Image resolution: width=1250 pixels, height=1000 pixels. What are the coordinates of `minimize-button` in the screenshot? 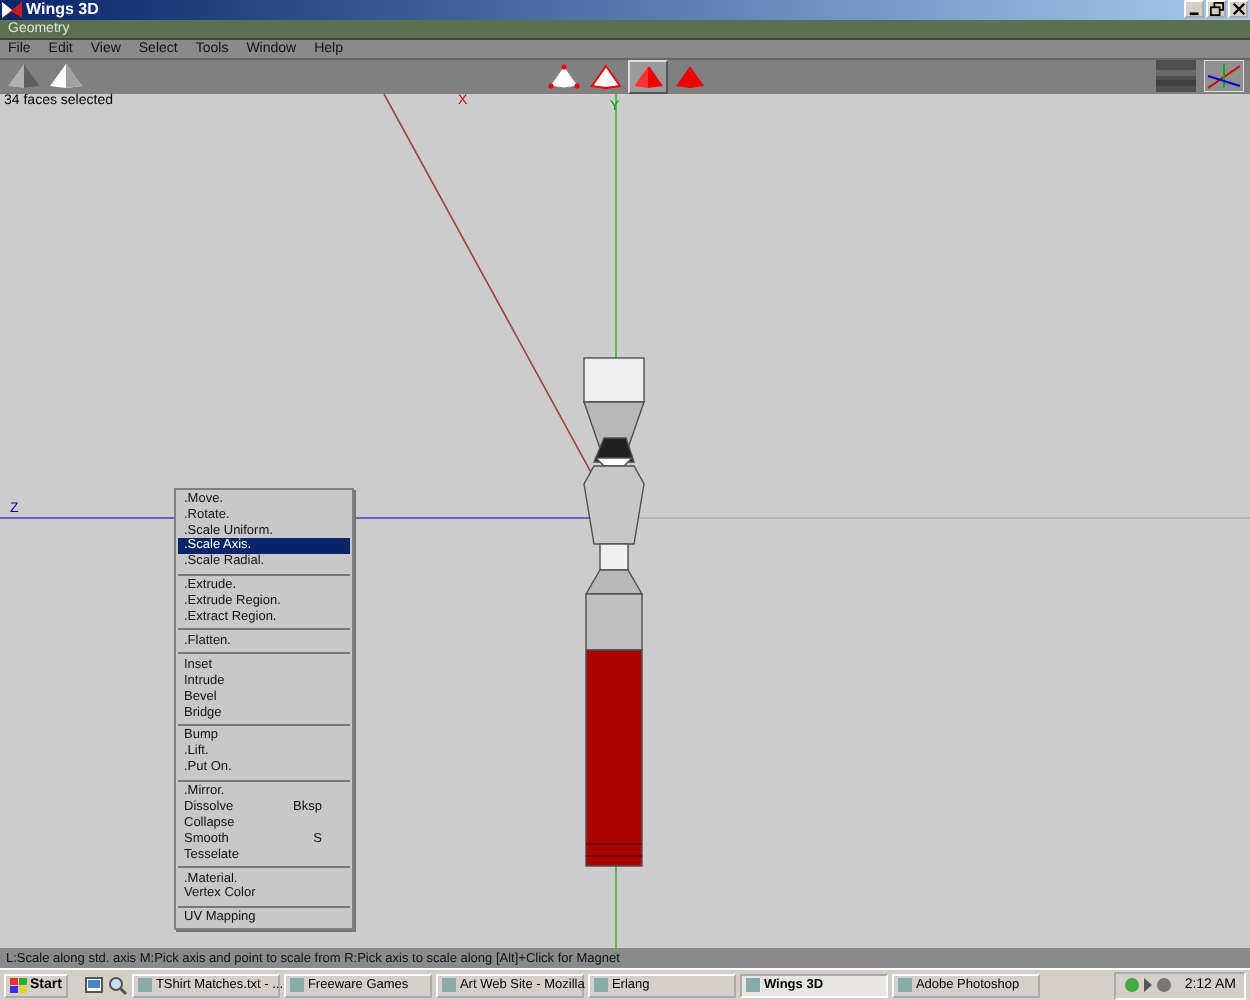 It's located at (1194, 9).